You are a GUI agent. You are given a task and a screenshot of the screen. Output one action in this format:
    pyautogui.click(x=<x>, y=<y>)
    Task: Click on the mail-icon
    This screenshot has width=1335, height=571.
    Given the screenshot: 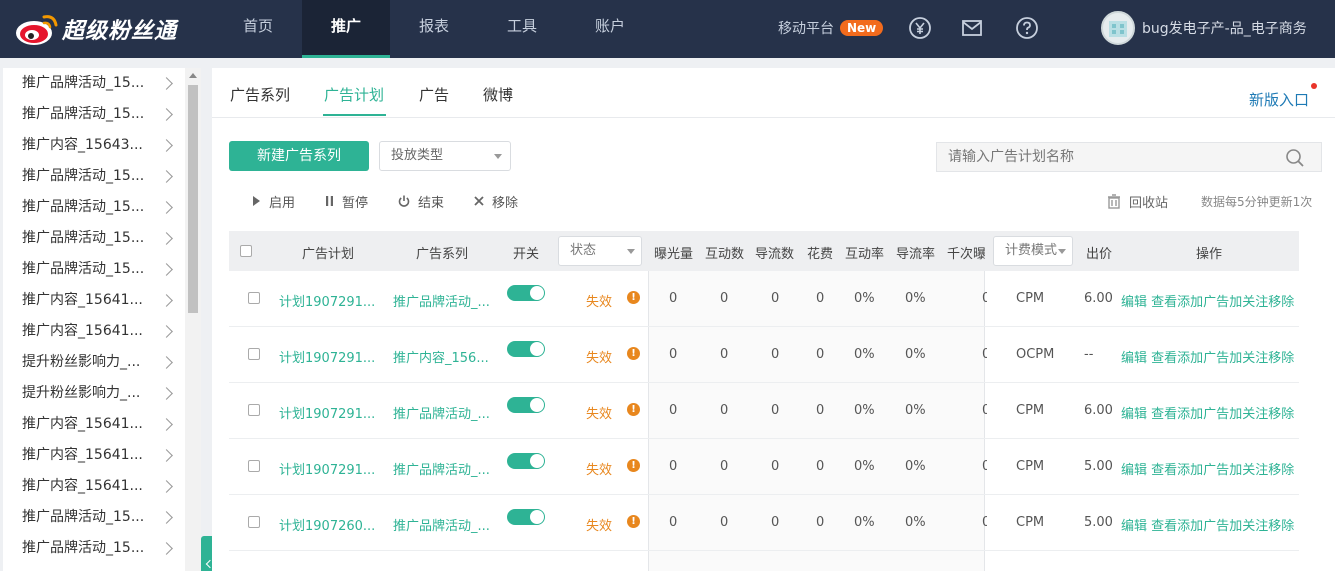 What is the action you would take?
    pyautogui.click(x=972, y=28)
    